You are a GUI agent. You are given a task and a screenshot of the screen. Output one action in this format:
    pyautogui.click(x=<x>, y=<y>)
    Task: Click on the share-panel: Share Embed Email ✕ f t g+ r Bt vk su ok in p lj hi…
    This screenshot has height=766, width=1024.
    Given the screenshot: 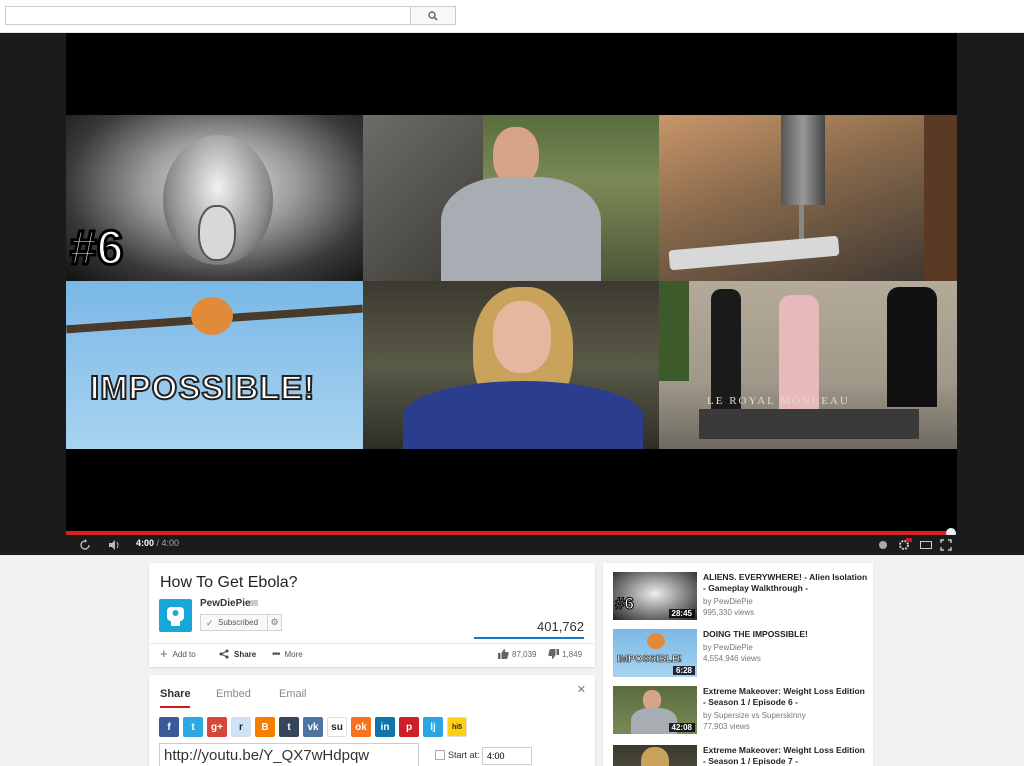 What is the action you would take?
    pyautogui.click(x=372, y=720)
    